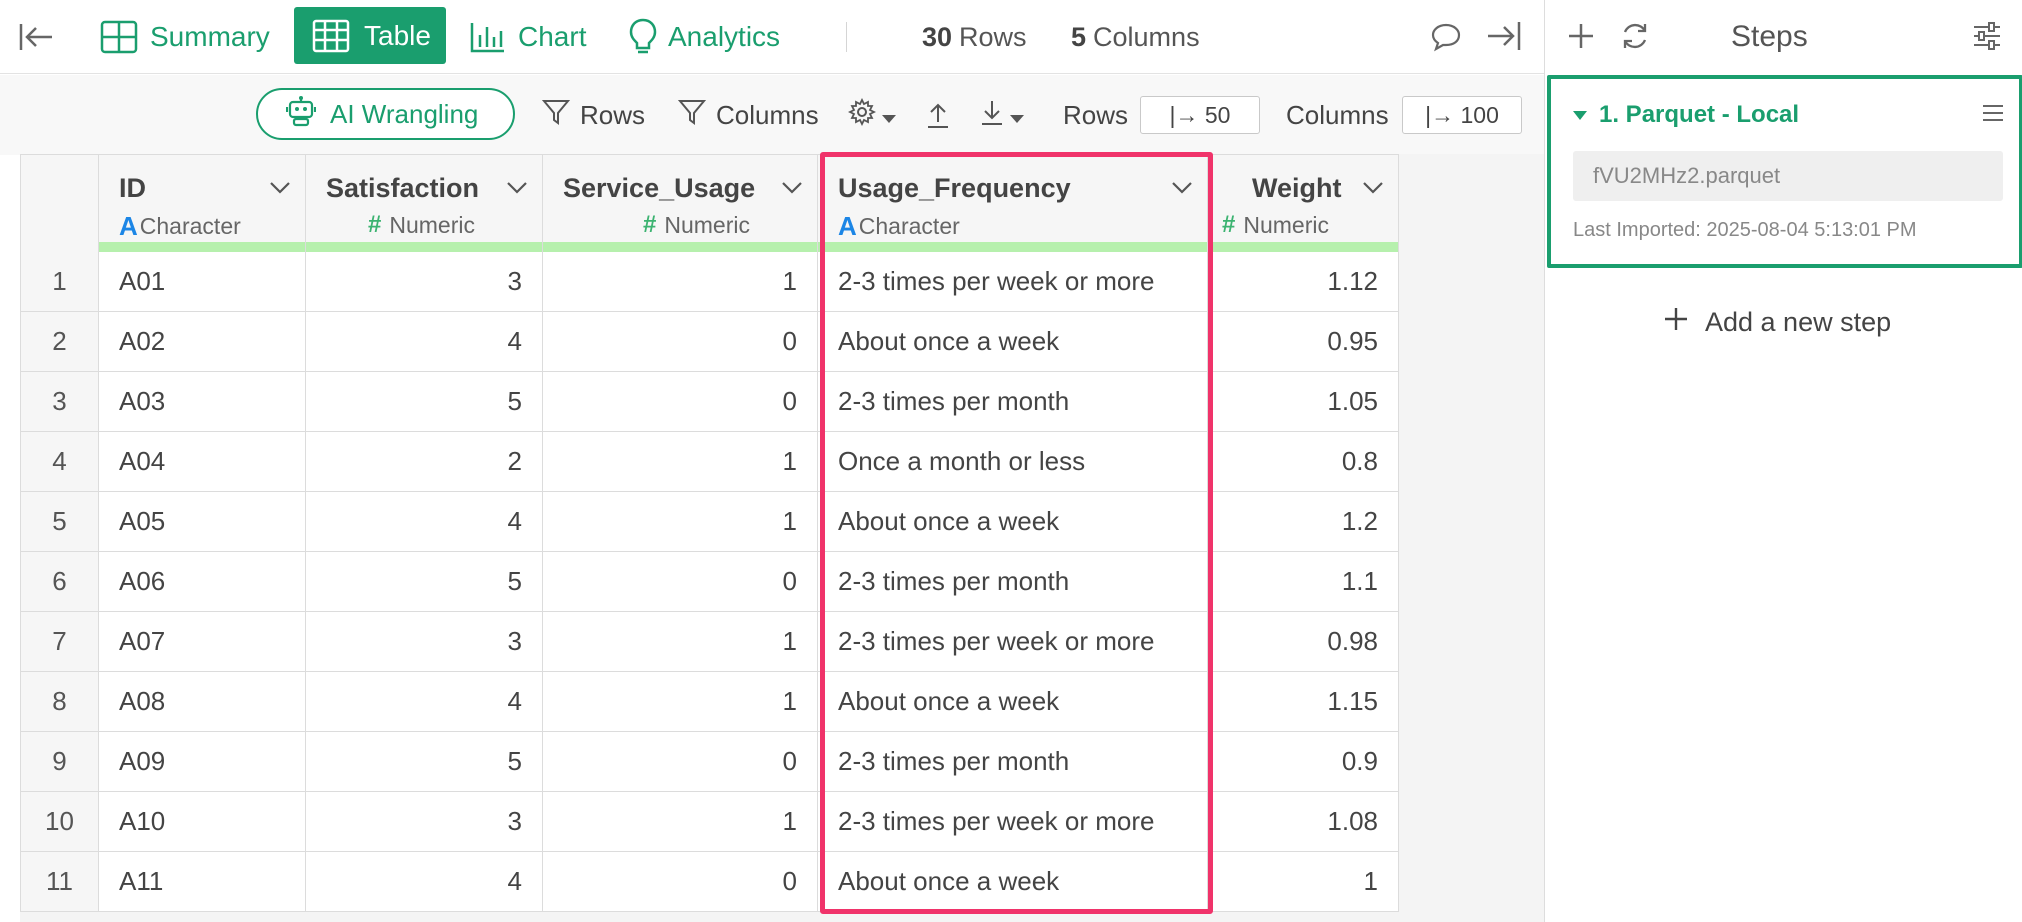 Image resolution: width=2022 pixels, height=922 pixels. Describe the element at coordinates (202, 203) in the screenshot. I see `column-header-id: ID A Character` at that location.